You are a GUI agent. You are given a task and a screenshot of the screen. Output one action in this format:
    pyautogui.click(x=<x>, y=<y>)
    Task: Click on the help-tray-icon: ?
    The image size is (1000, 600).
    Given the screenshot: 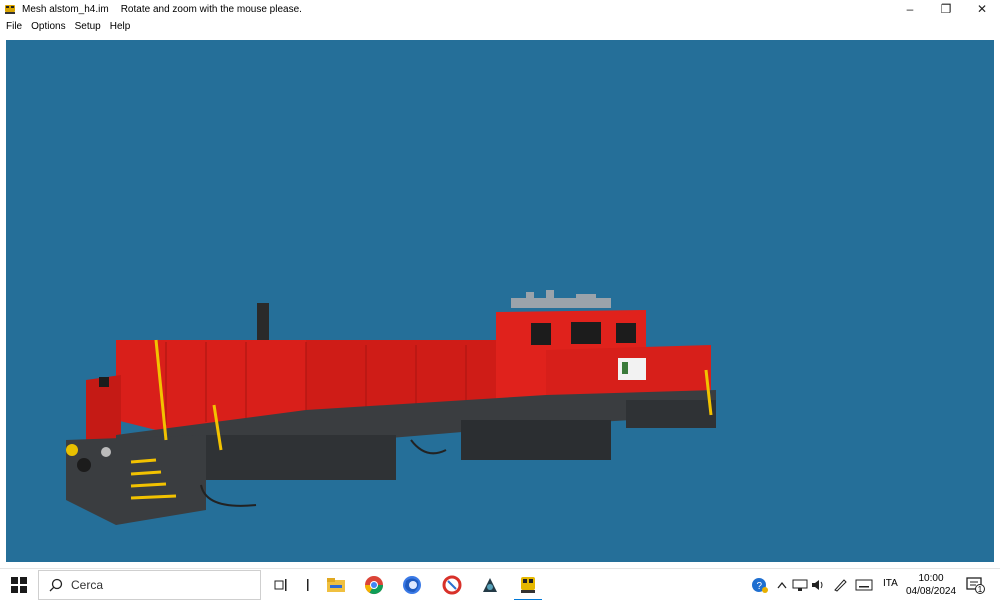 What is the action you would take?
    pyautogui.click(x=760, y=585)
    